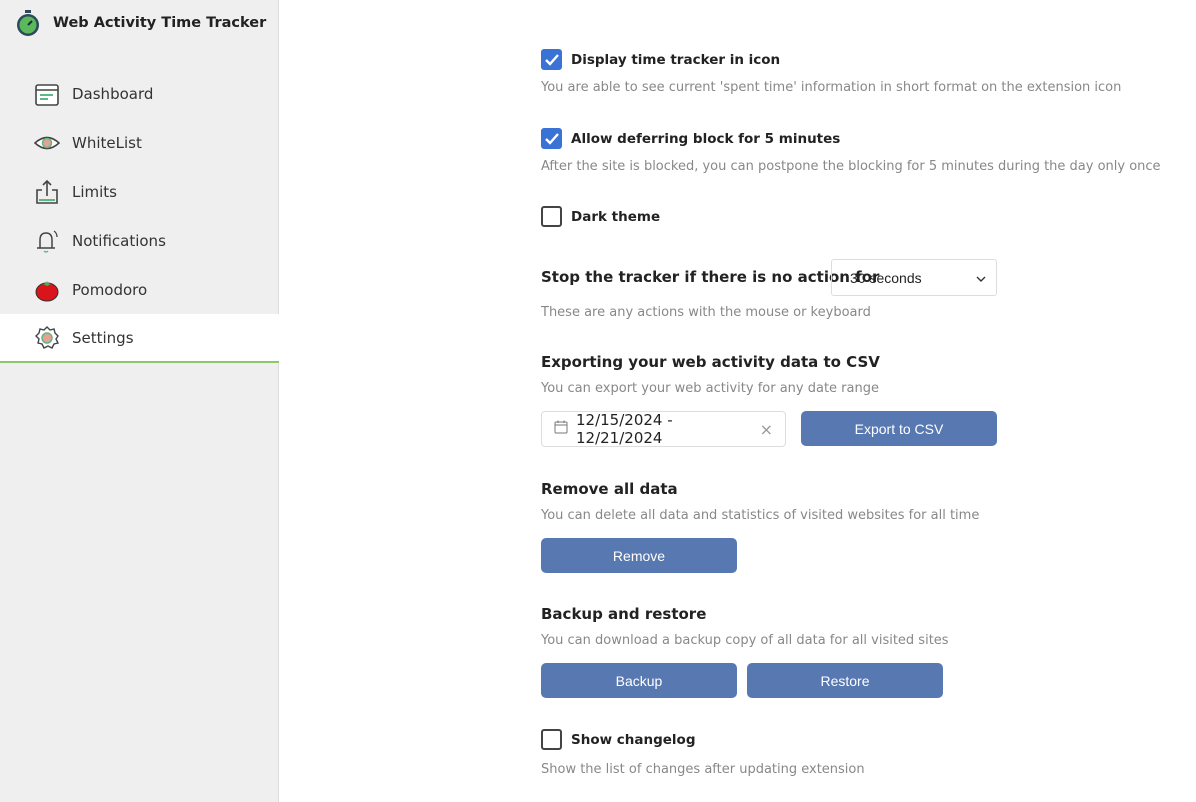 Image resolution: width=1196 pixels, height=802 pixels. What do you see at coordinates (113, 93) in the screenshot?
I see `sidebar-item-label: Dashboard` at bounding box center [113, 93].